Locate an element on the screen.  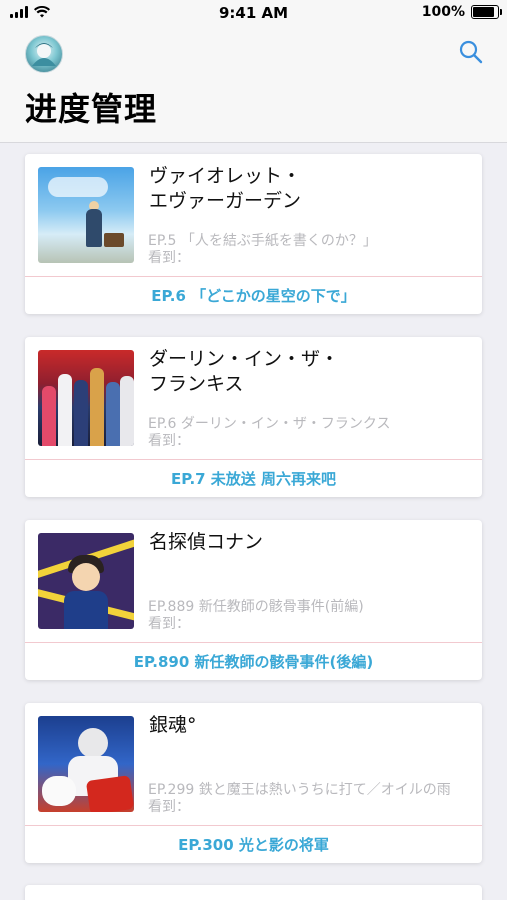
next-episode-button: EP.890 新任教師の骸骨事件(後編) is located at coordinates (253, 661).